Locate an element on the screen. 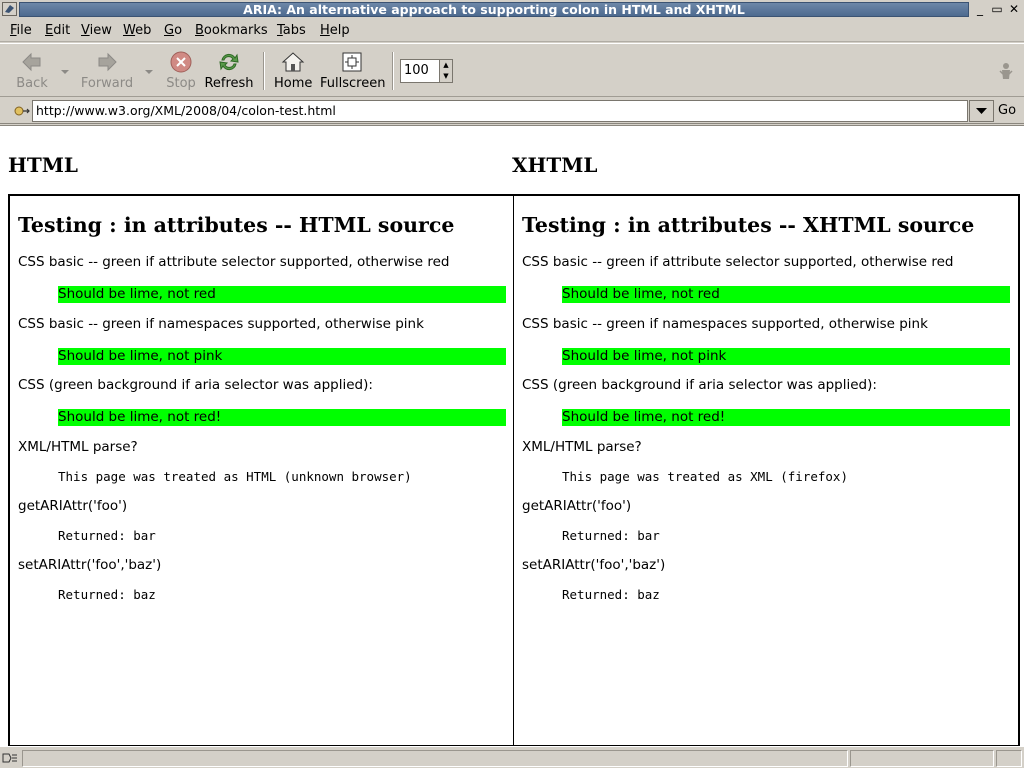 The width and height of the screenshot is (1024, 768). fullscreen-button: Fullscreen is located at coordinates (352, 70).